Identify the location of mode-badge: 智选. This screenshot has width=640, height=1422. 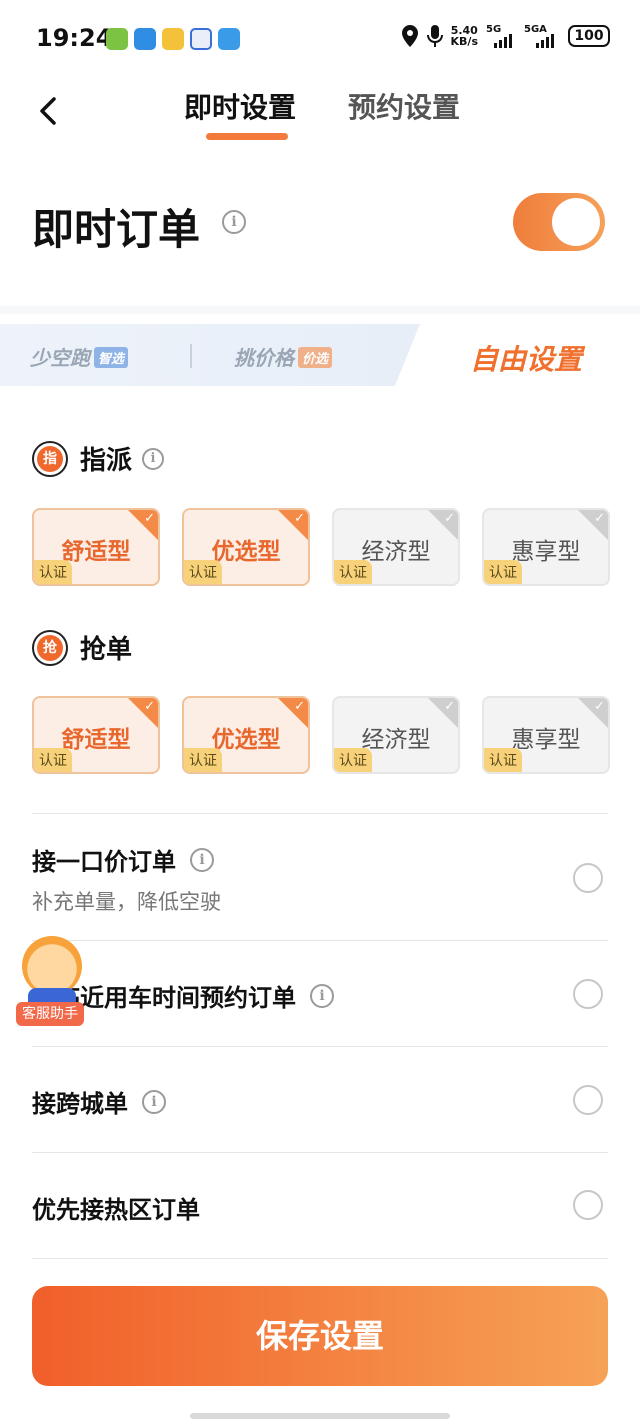
(111, 357).